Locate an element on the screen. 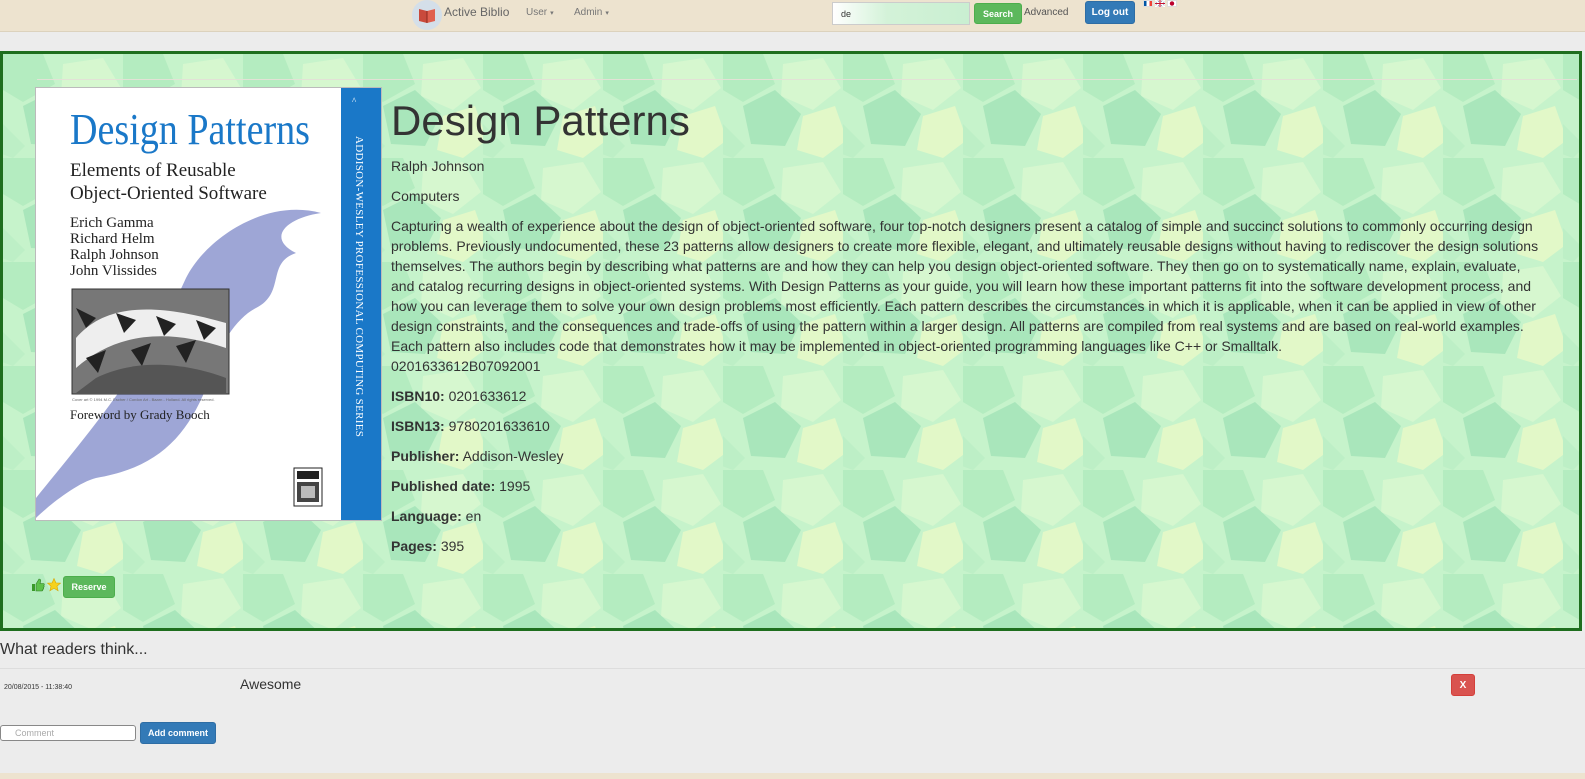 The image size is (1585, 779). book-actions: Reserve is located at coordinates (73, 587).